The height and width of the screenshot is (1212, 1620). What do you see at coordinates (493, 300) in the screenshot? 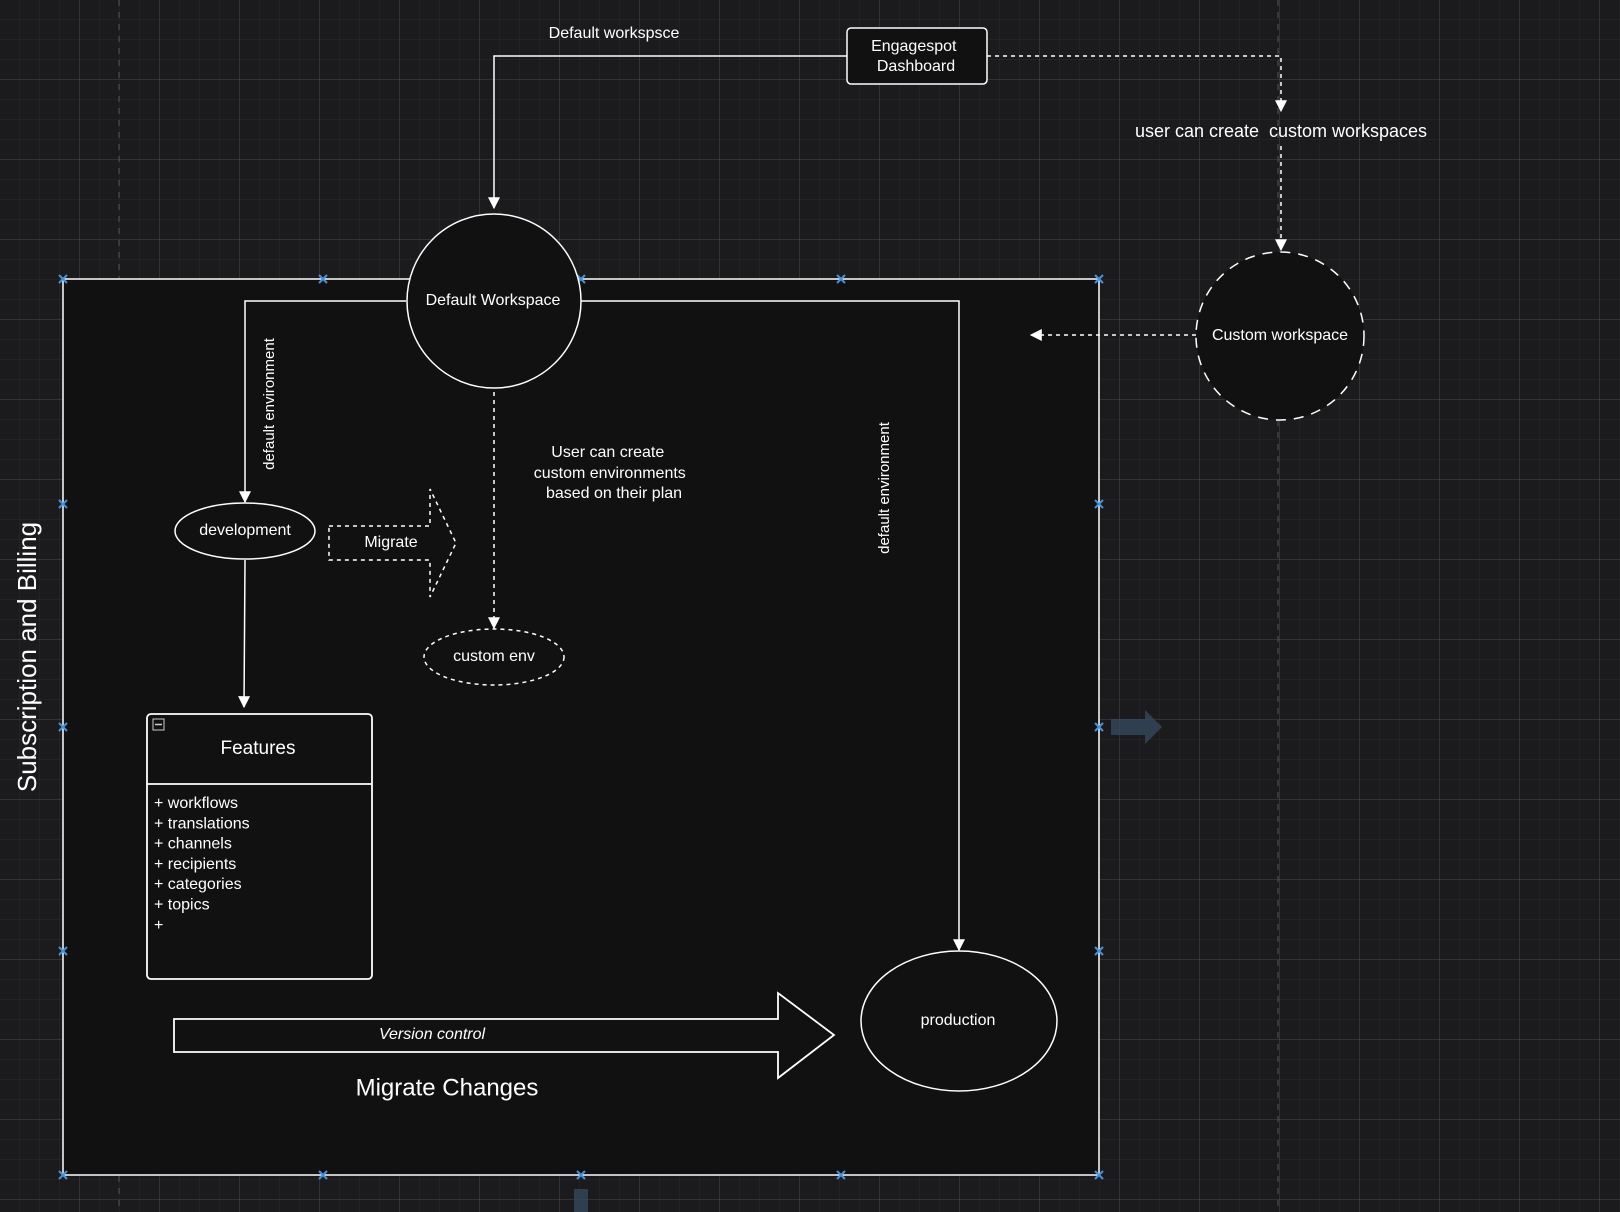
I see `default-workspace-label: Default Workspace` at bounding box center [493, 300].